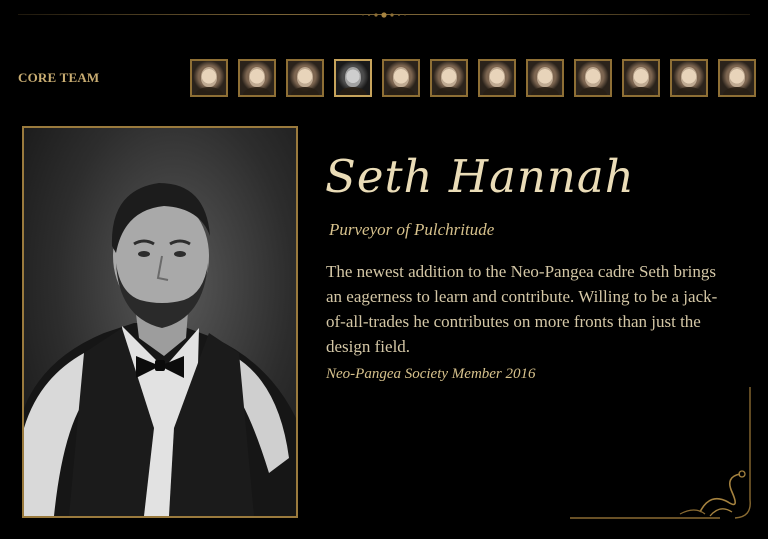 The height and width of the screenshot is (539, 768). I want to click on team-member-thumbnail-selected, so click(353, 78).